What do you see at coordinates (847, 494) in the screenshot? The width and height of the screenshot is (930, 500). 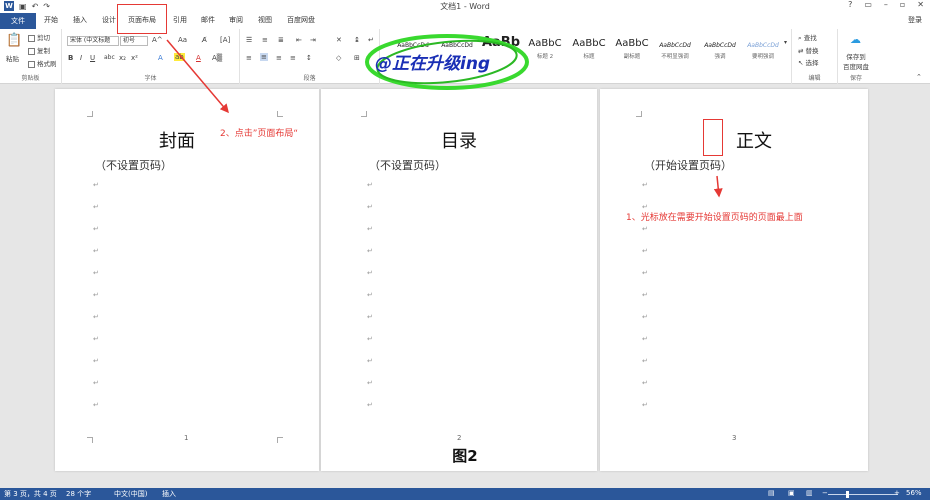 I see `zoom-slider-knob` at bounding box center [847, 494].